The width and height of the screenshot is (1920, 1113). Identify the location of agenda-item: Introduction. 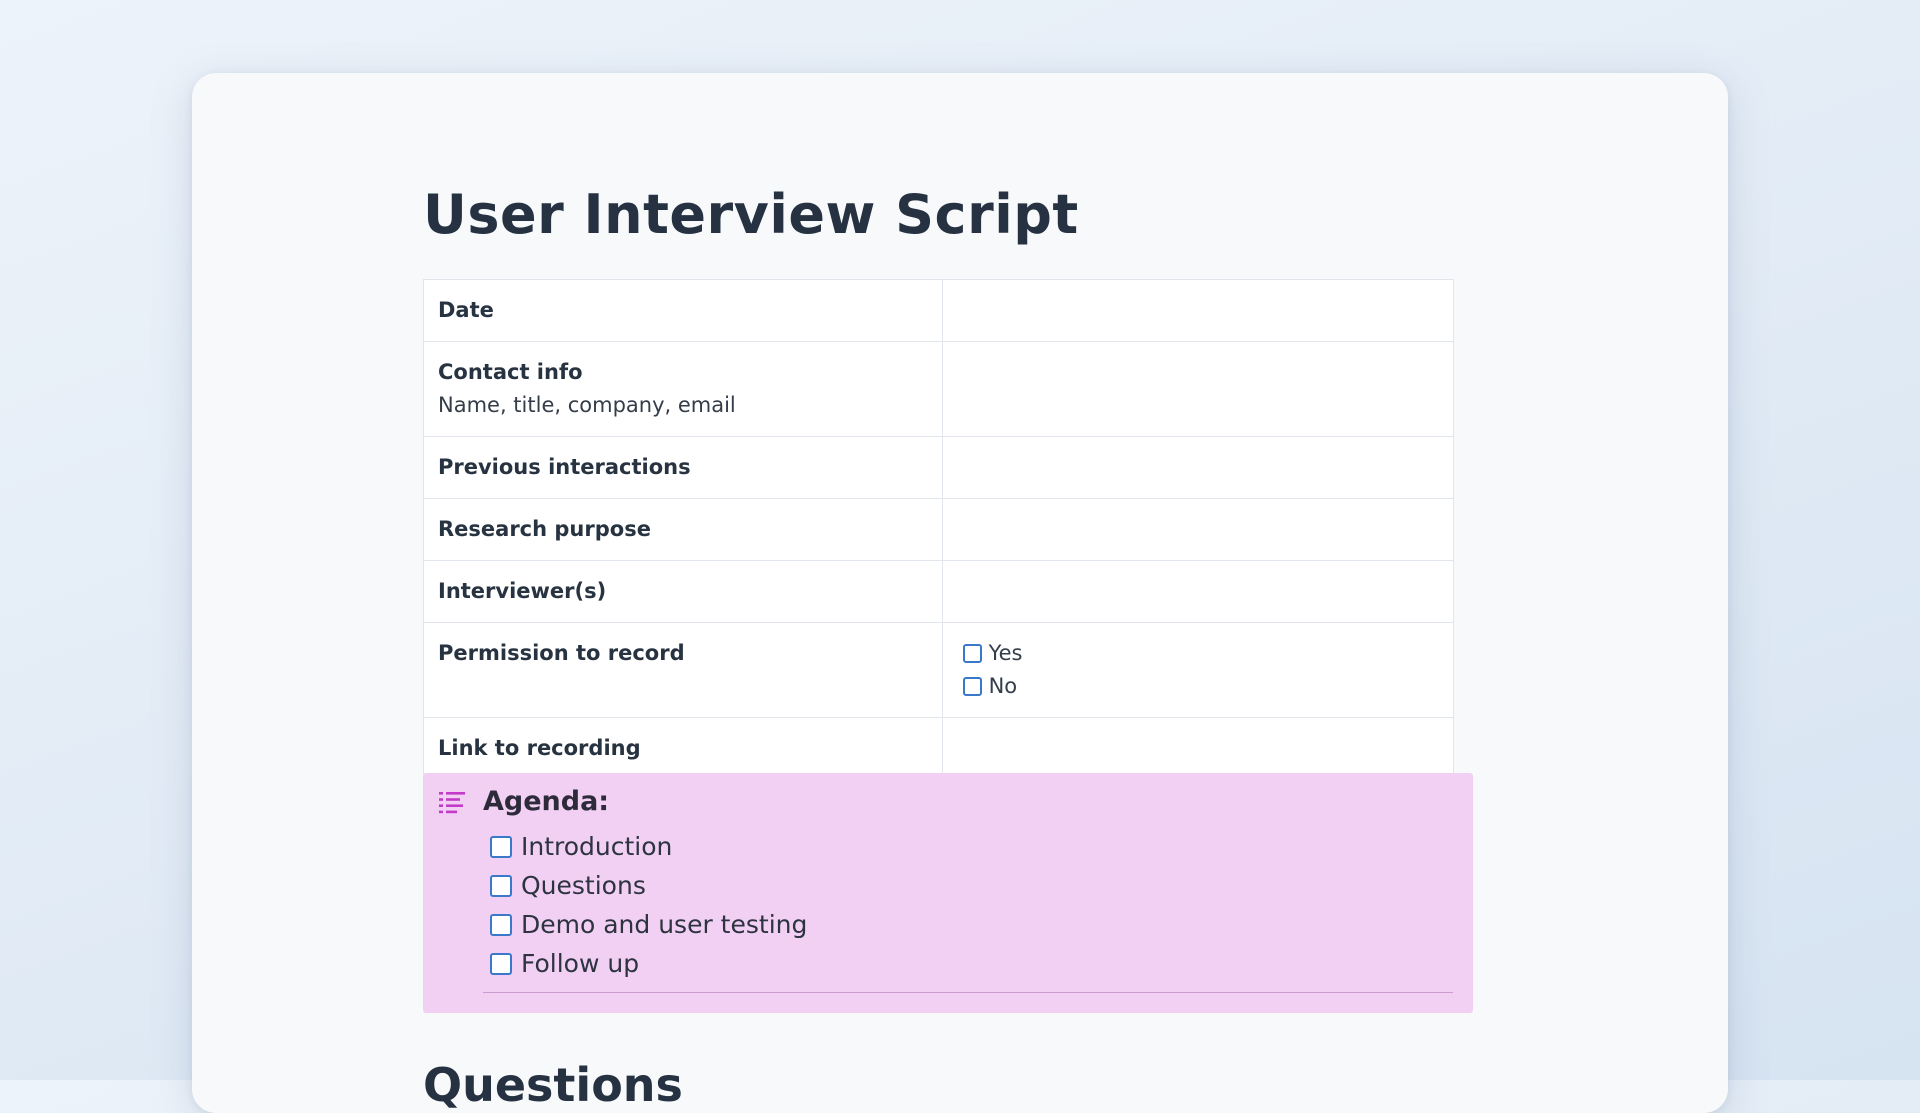
(648, 846).